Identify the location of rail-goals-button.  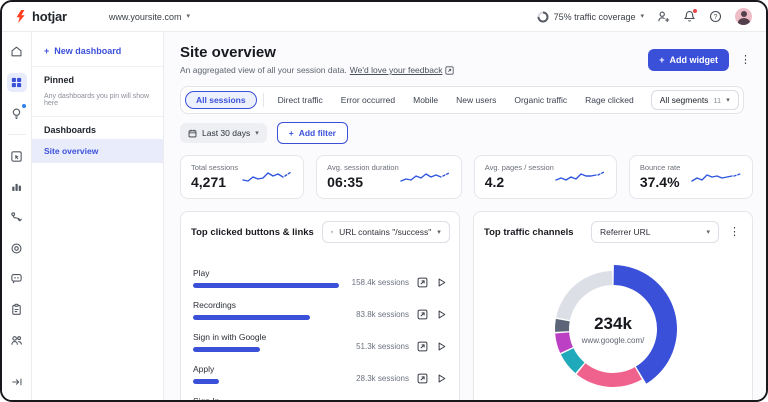
(17, 248).